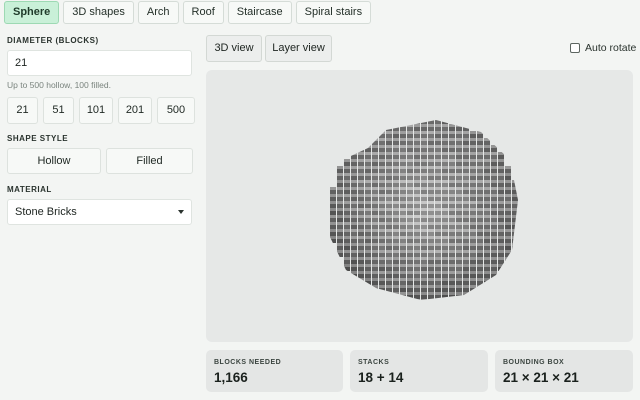  Describe the element at coordinates (181, 212) in the screenshot. I see `chevron-down-icon` at that location.